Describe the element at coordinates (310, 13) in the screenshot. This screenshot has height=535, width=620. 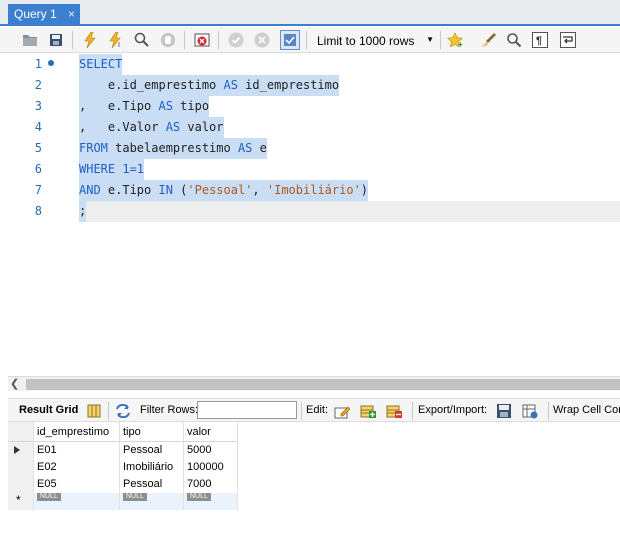
I see `tab-bar: Query 1 ×` at that location.